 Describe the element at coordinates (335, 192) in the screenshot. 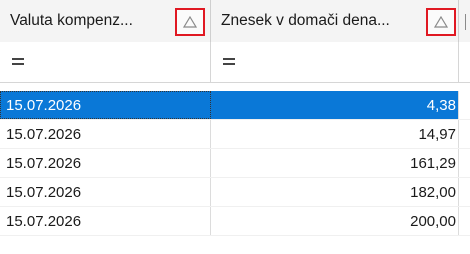

I see `amount-cell: 182,00` at that location.